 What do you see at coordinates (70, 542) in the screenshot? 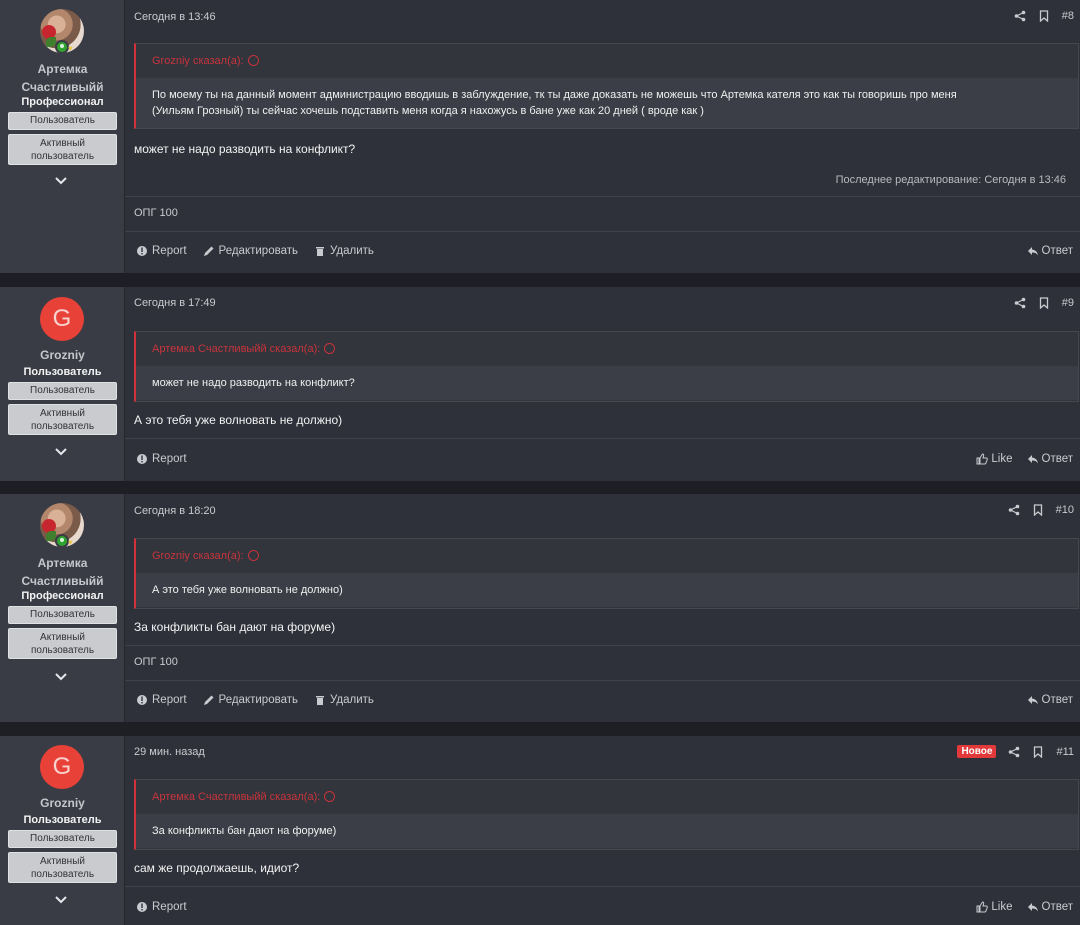
I see `heart-icon: ♥` at bounding box center [70, 542].